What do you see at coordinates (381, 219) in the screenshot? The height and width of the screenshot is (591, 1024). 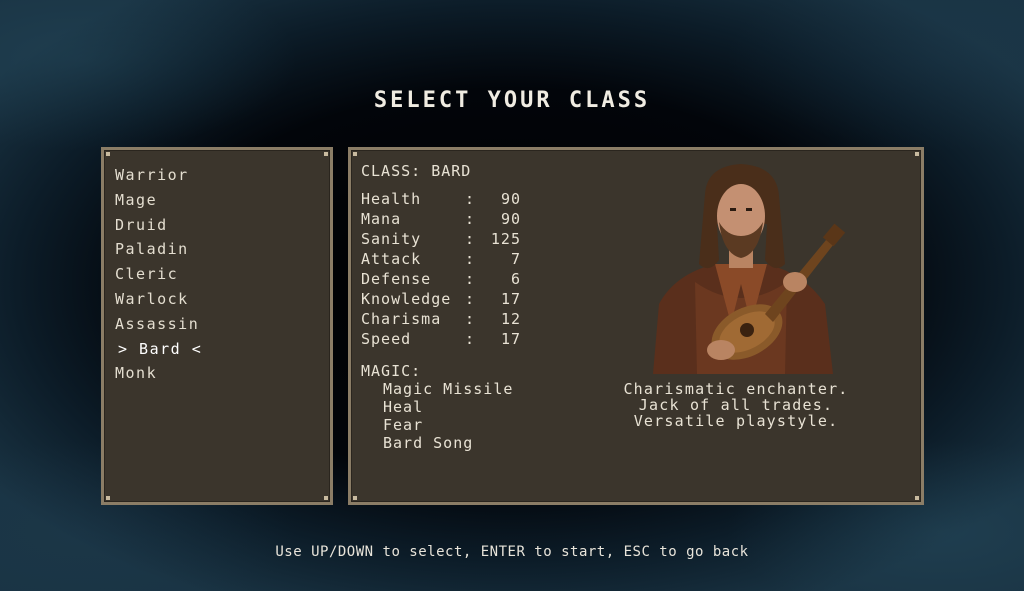 I see `stat-name: Mana` at bounding box center [381, 219].